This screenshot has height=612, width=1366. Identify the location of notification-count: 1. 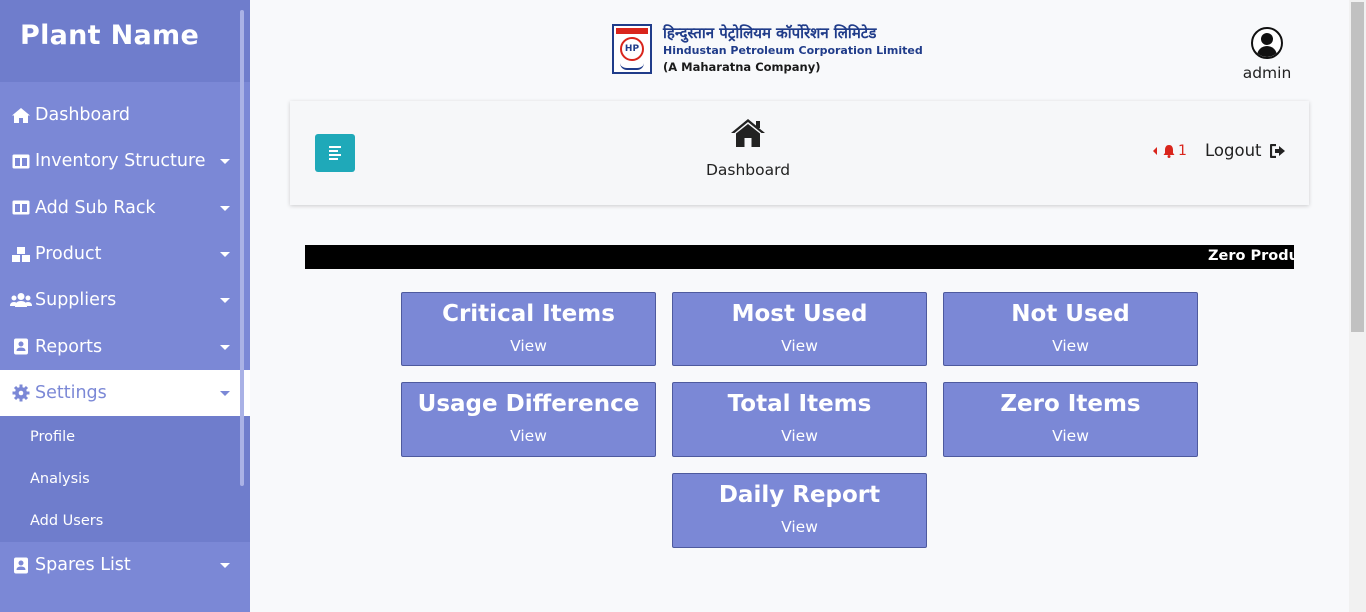
(1182, 151).